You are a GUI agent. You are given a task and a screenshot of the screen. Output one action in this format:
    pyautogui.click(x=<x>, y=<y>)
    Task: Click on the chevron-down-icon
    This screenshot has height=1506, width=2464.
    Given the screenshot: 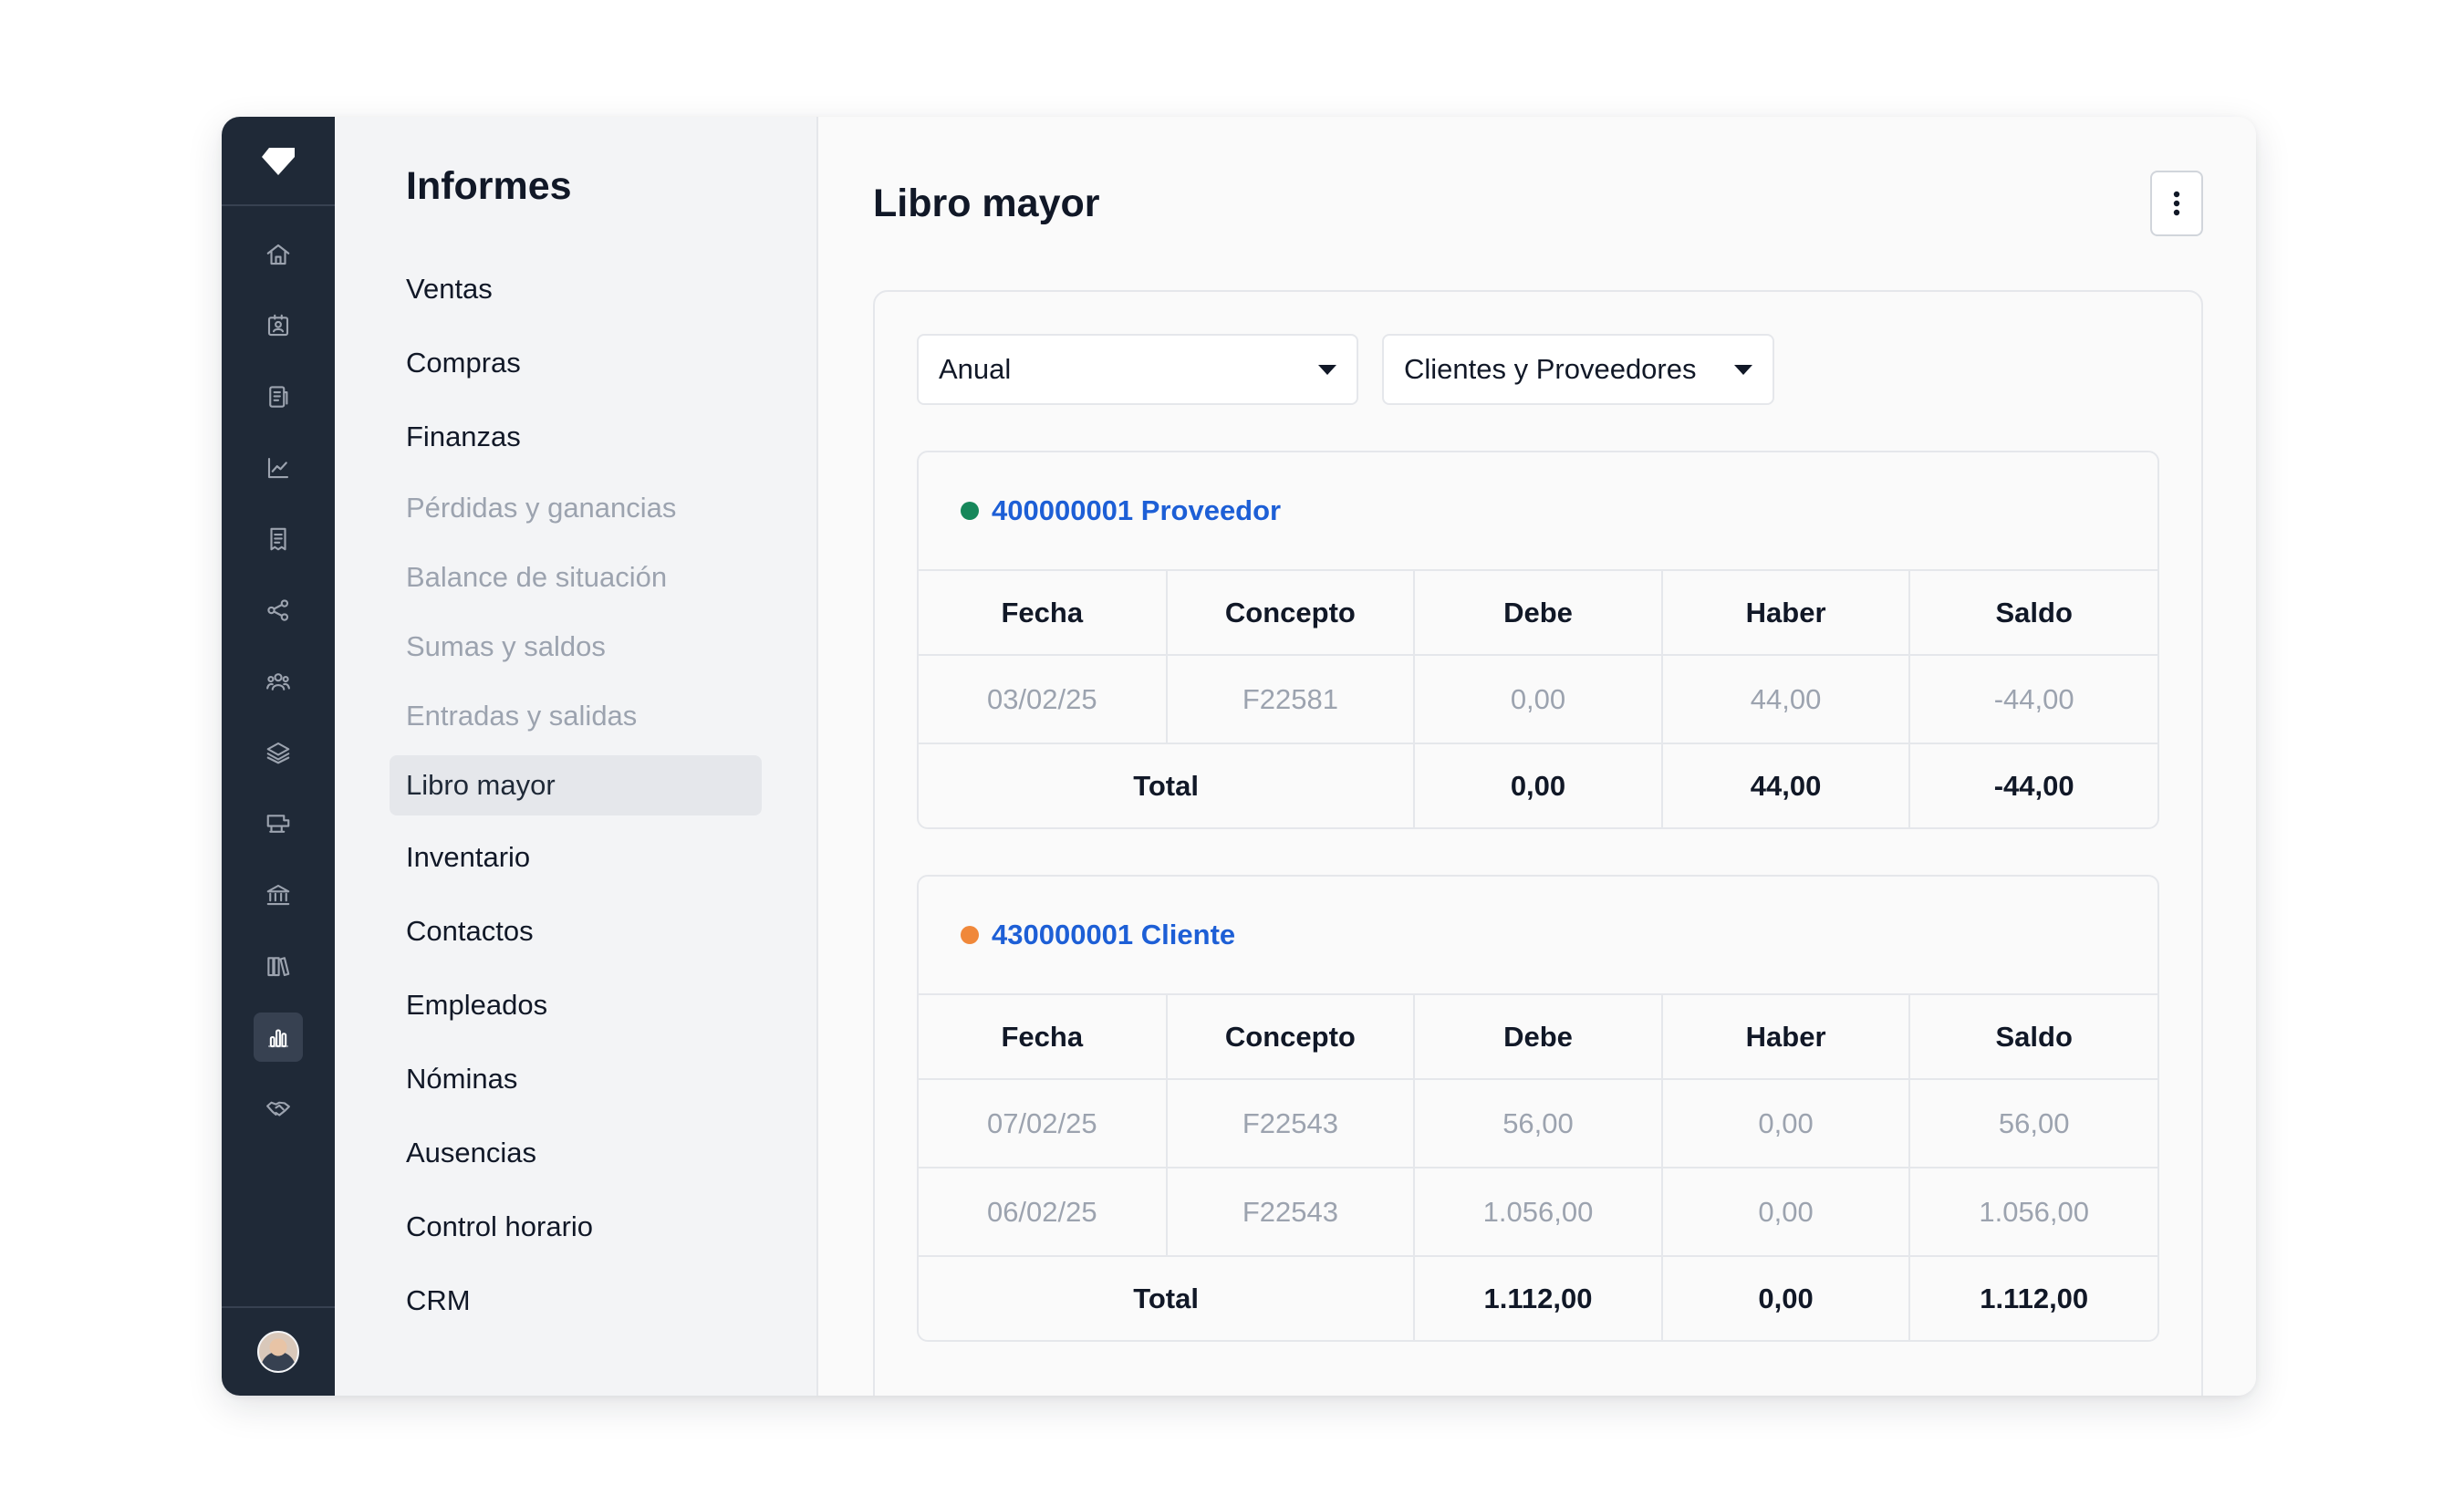 What is the action you would take?
    pyautogui.click(x=1327, y=369)
    